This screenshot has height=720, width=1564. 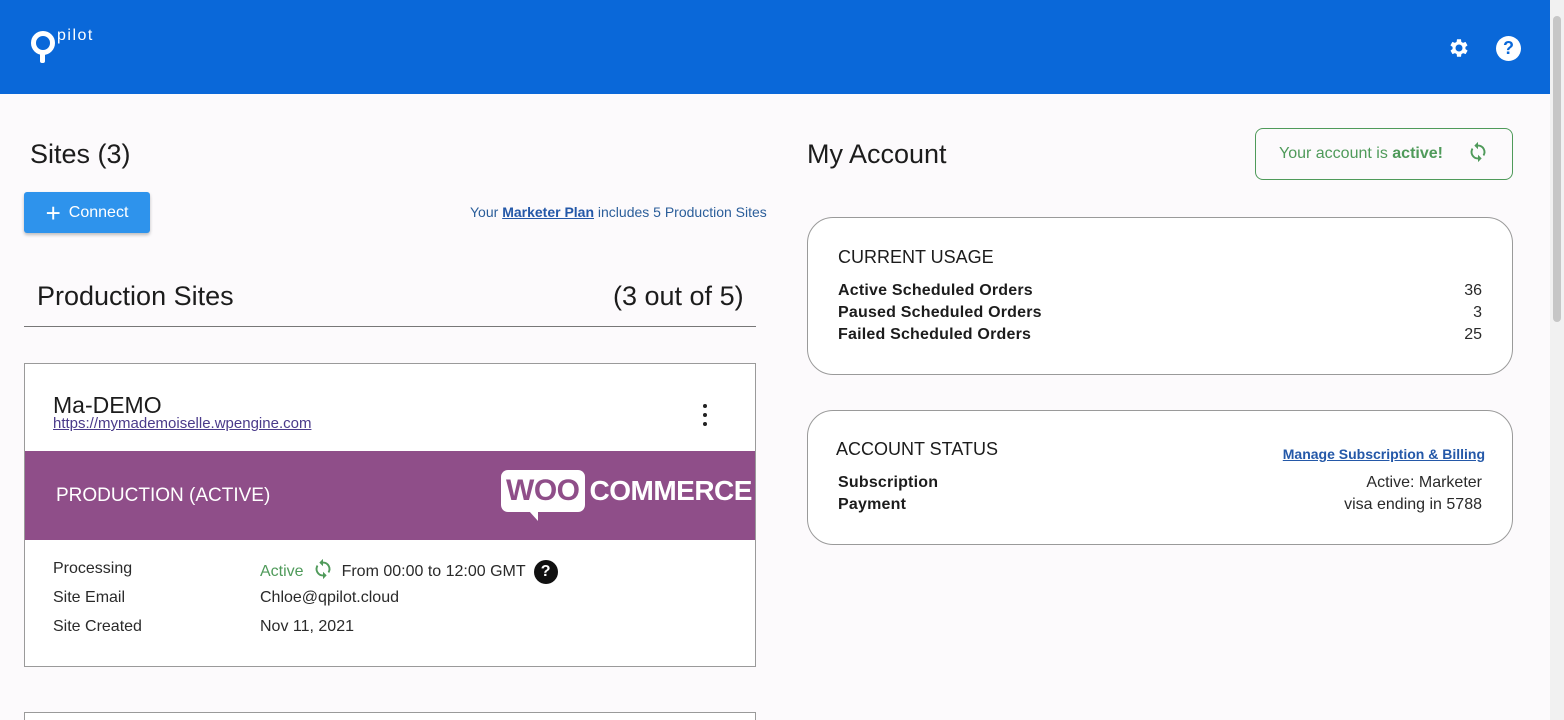 I want to click on production-sites-heading: Production Sites, so click(x=135, y=296).